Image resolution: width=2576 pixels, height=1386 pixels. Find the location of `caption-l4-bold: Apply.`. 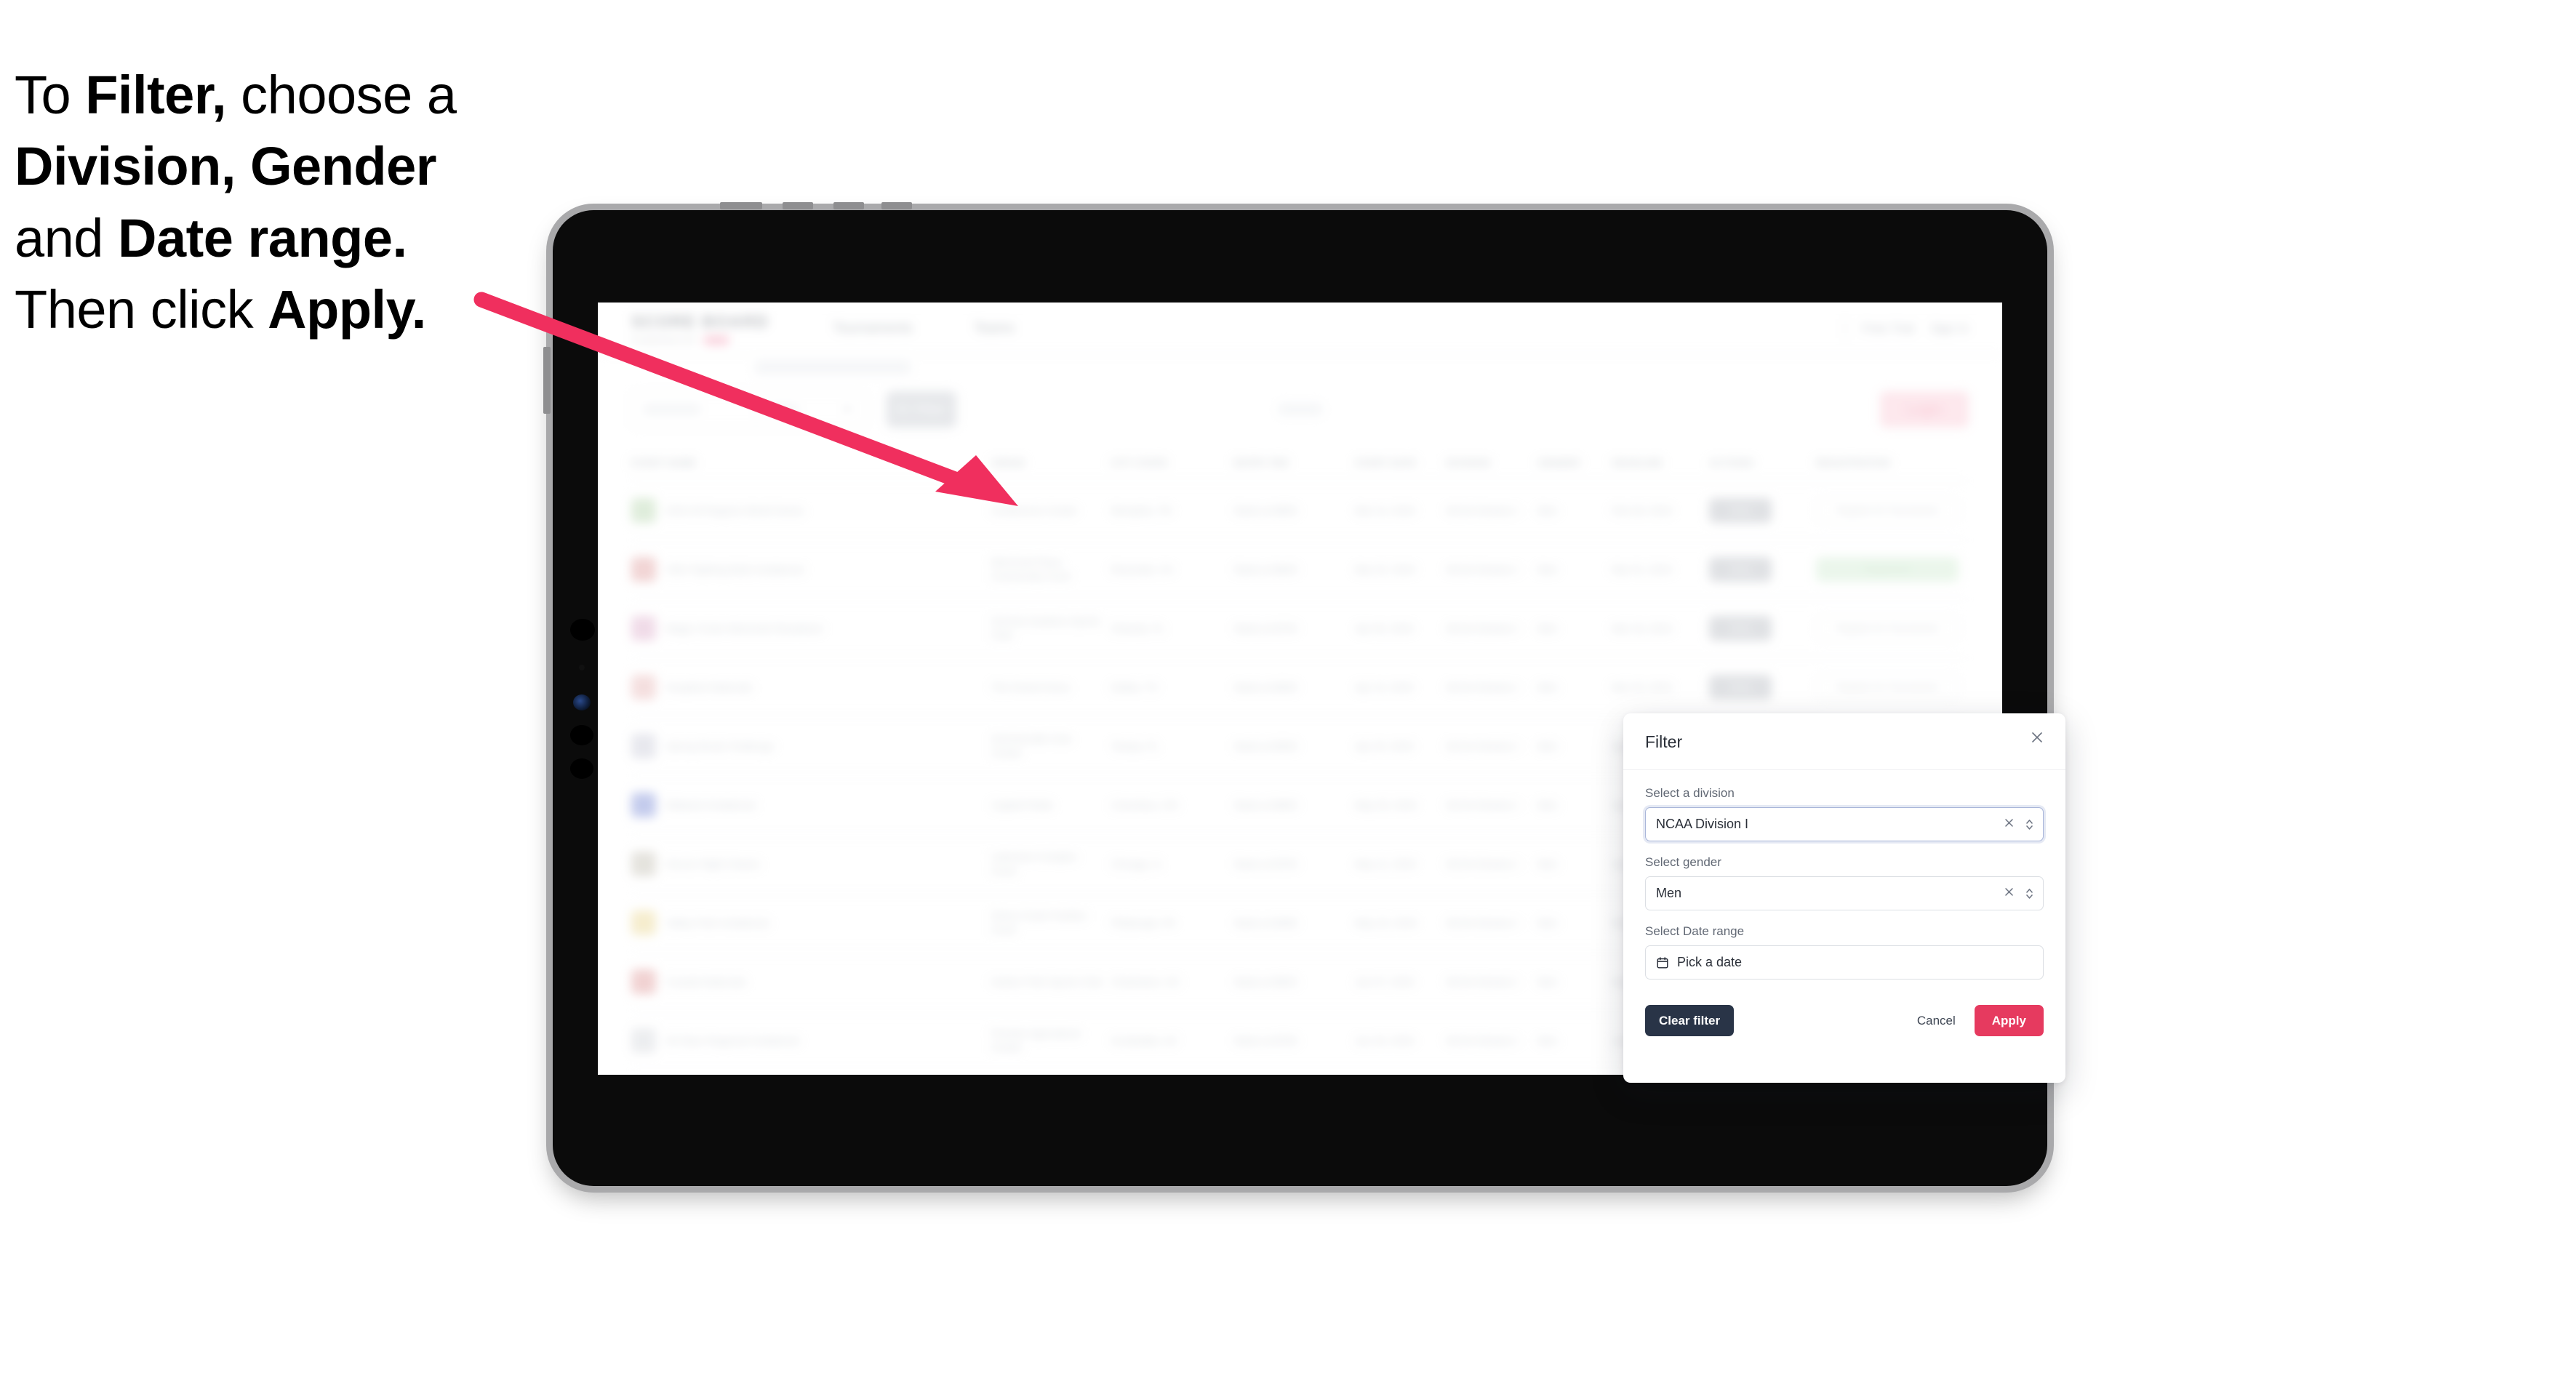

caption-l4-bold: Apply. is located at coordinates (347, 310).